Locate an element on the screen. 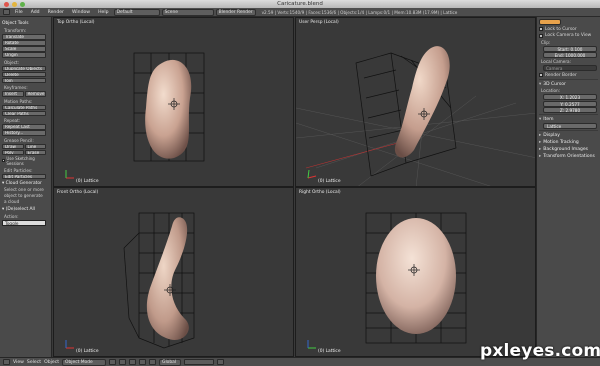  lock-camera-checkbox: Lock Camera to View is located at coordinates (568, 35).